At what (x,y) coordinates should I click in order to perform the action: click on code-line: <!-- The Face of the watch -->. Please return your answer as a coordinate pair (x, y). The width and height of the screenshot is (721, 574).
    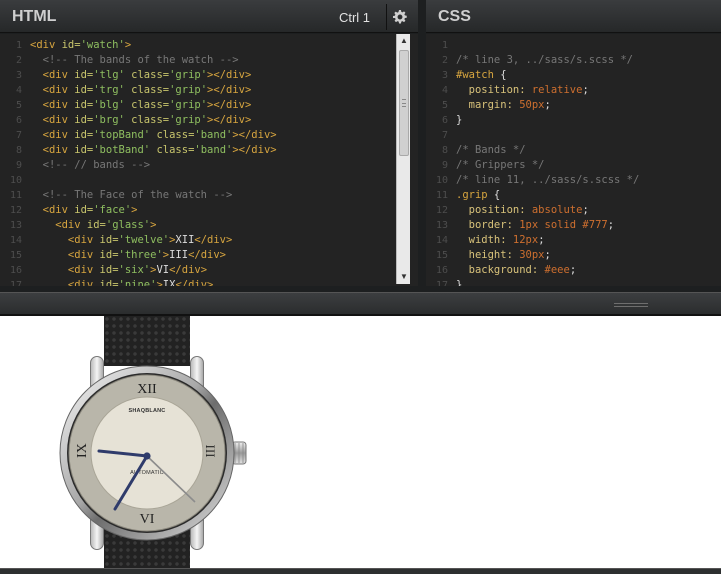
    Looking at the image, I should click on (153, 195).